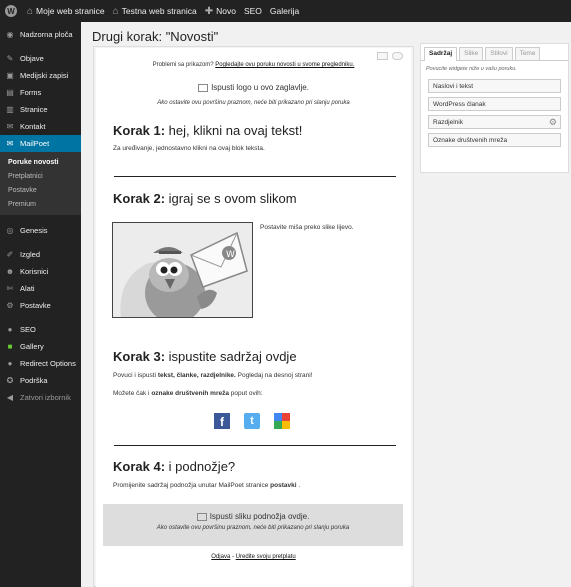 The width and height of the screenshot is (571, 587). What do you see at coordinates (397, 56) in the screenshot?
I see `toggle-icon` at bounding box center [397, 56].